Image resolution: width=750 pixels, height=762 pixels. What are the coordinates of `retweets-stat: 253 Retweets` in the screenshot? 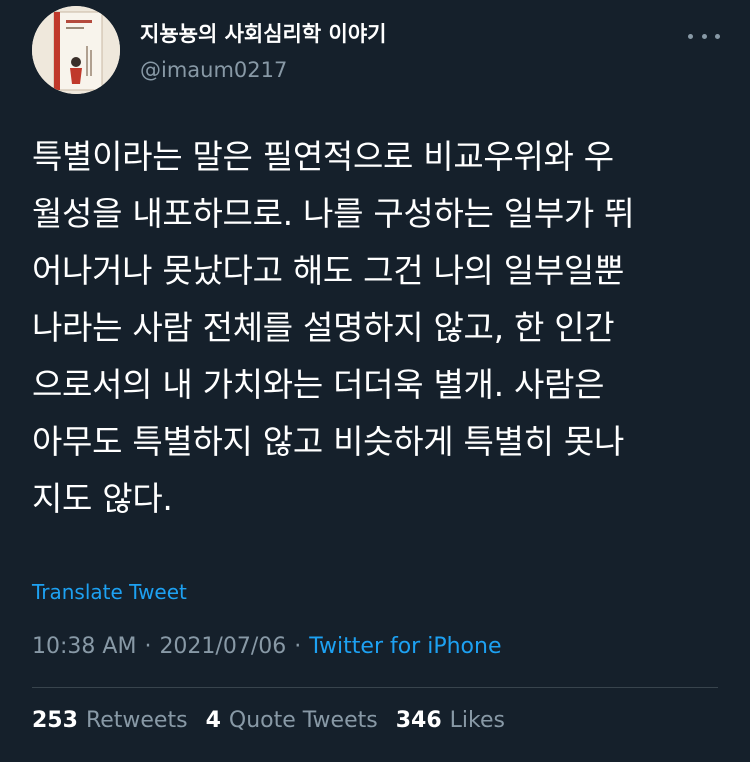 It's located at (110, 720).